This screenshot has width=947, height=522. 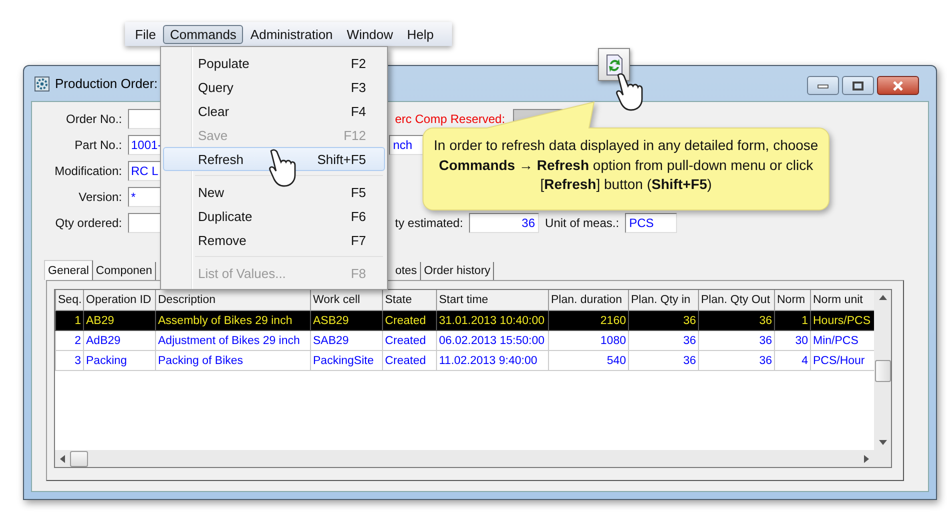 I want to click on menu-item: Help, so click(x=420, y=34).